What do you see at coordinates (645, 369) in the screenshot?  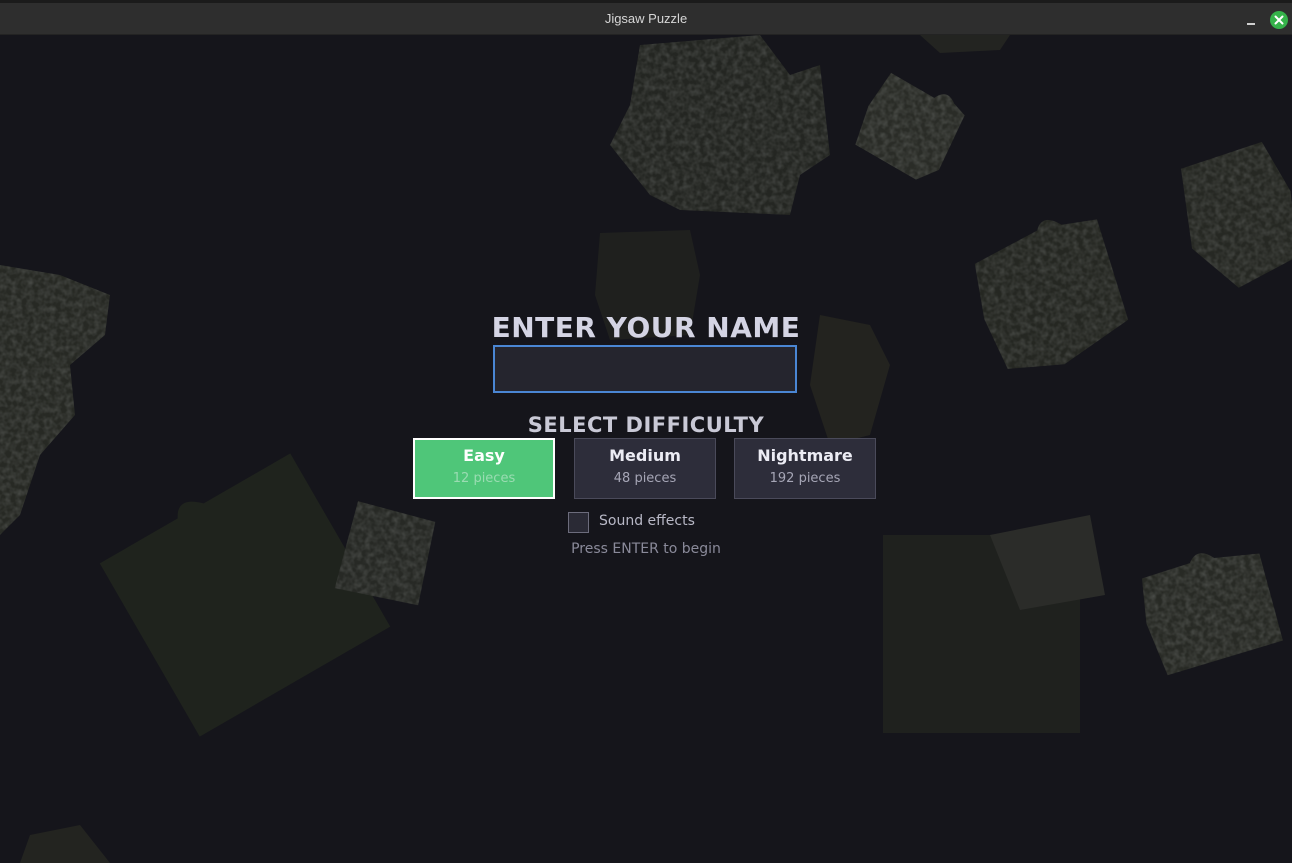 I see `name-input` at bounding box center [645, 369].